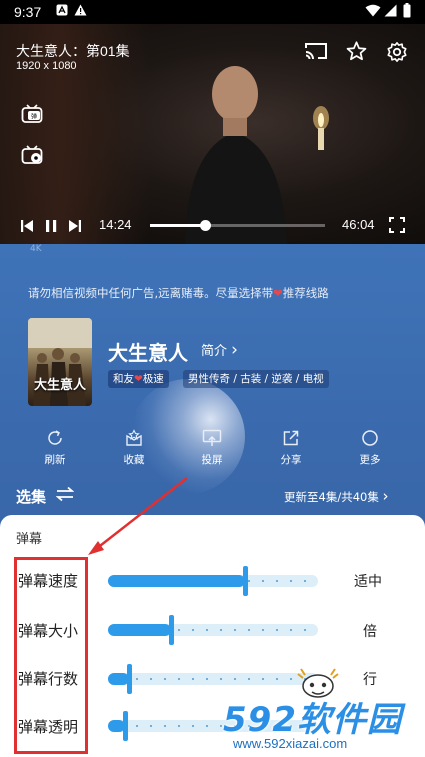  I want to click on battery-icon, so click(407, 12).